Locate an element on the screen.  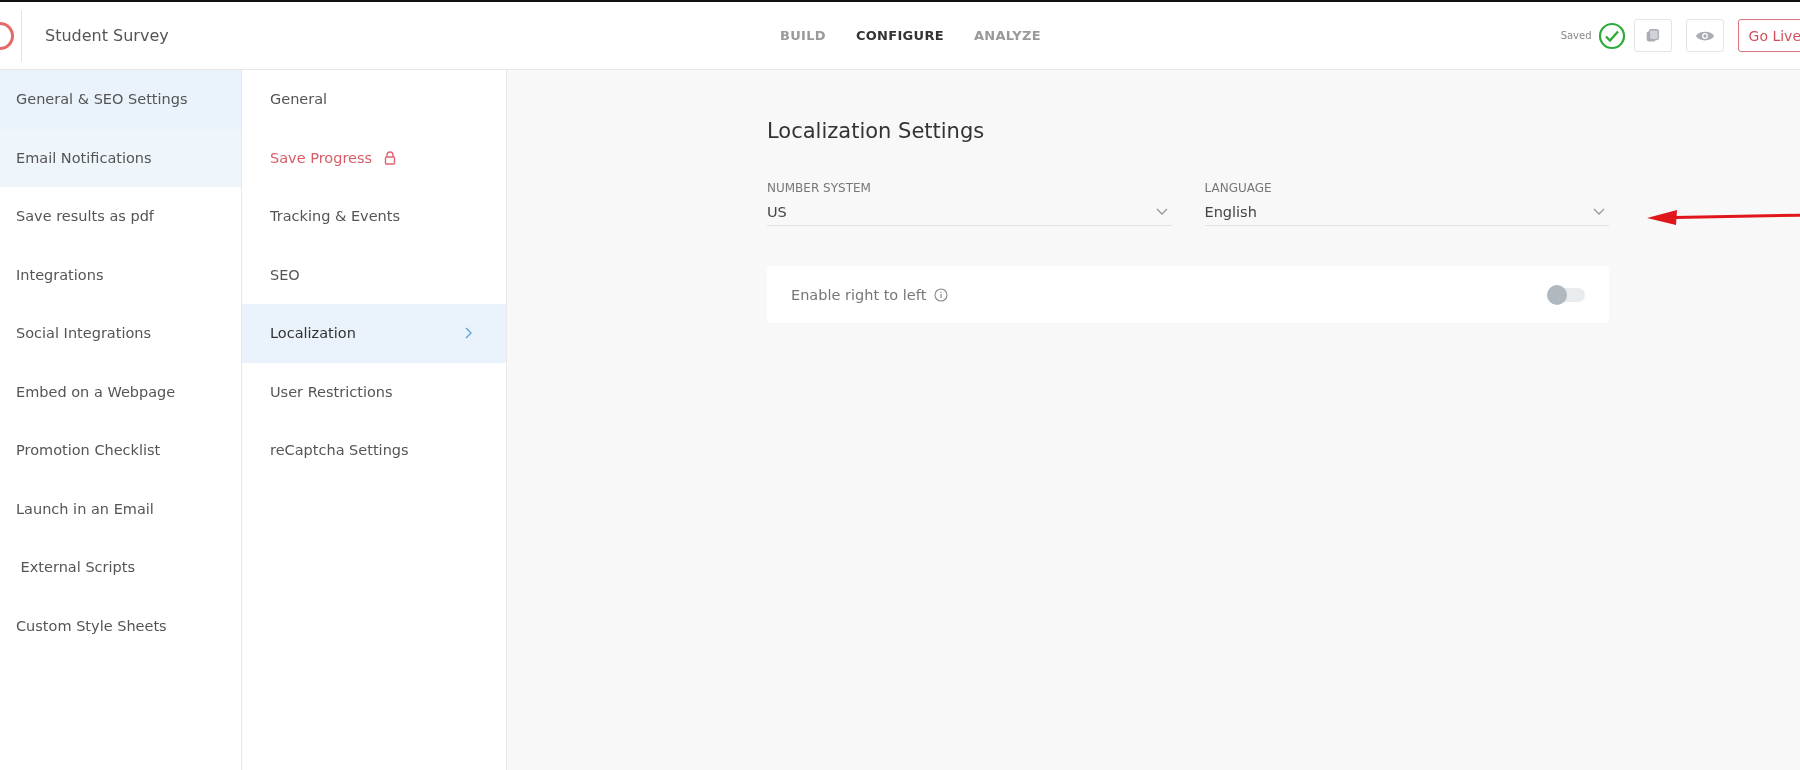
saved-status: Saved is located at coordinates (1576, 35).